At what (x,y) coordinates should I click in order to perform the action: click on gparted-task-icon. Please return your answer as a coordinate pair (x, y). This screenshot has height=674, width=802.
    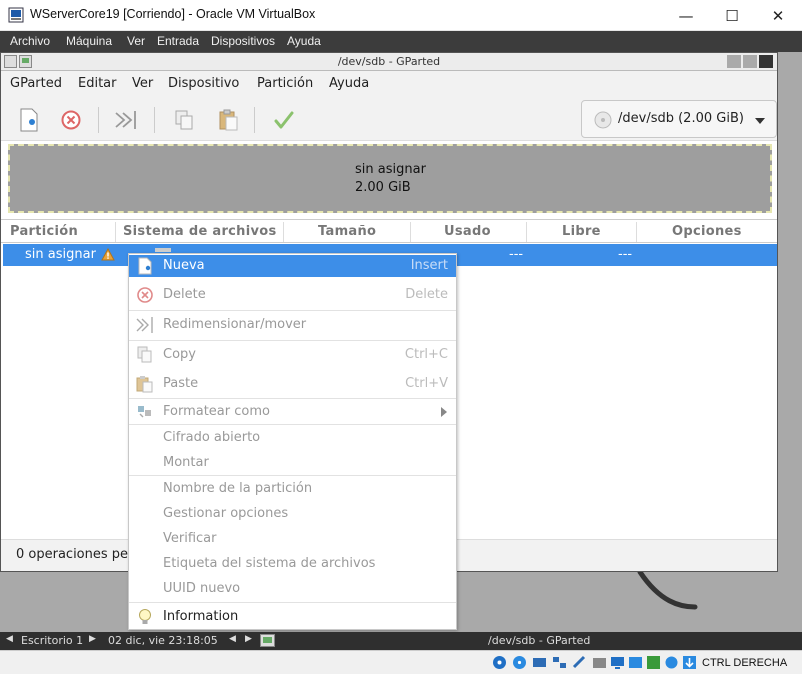
    Looking at the image, I should click on (267, 640).